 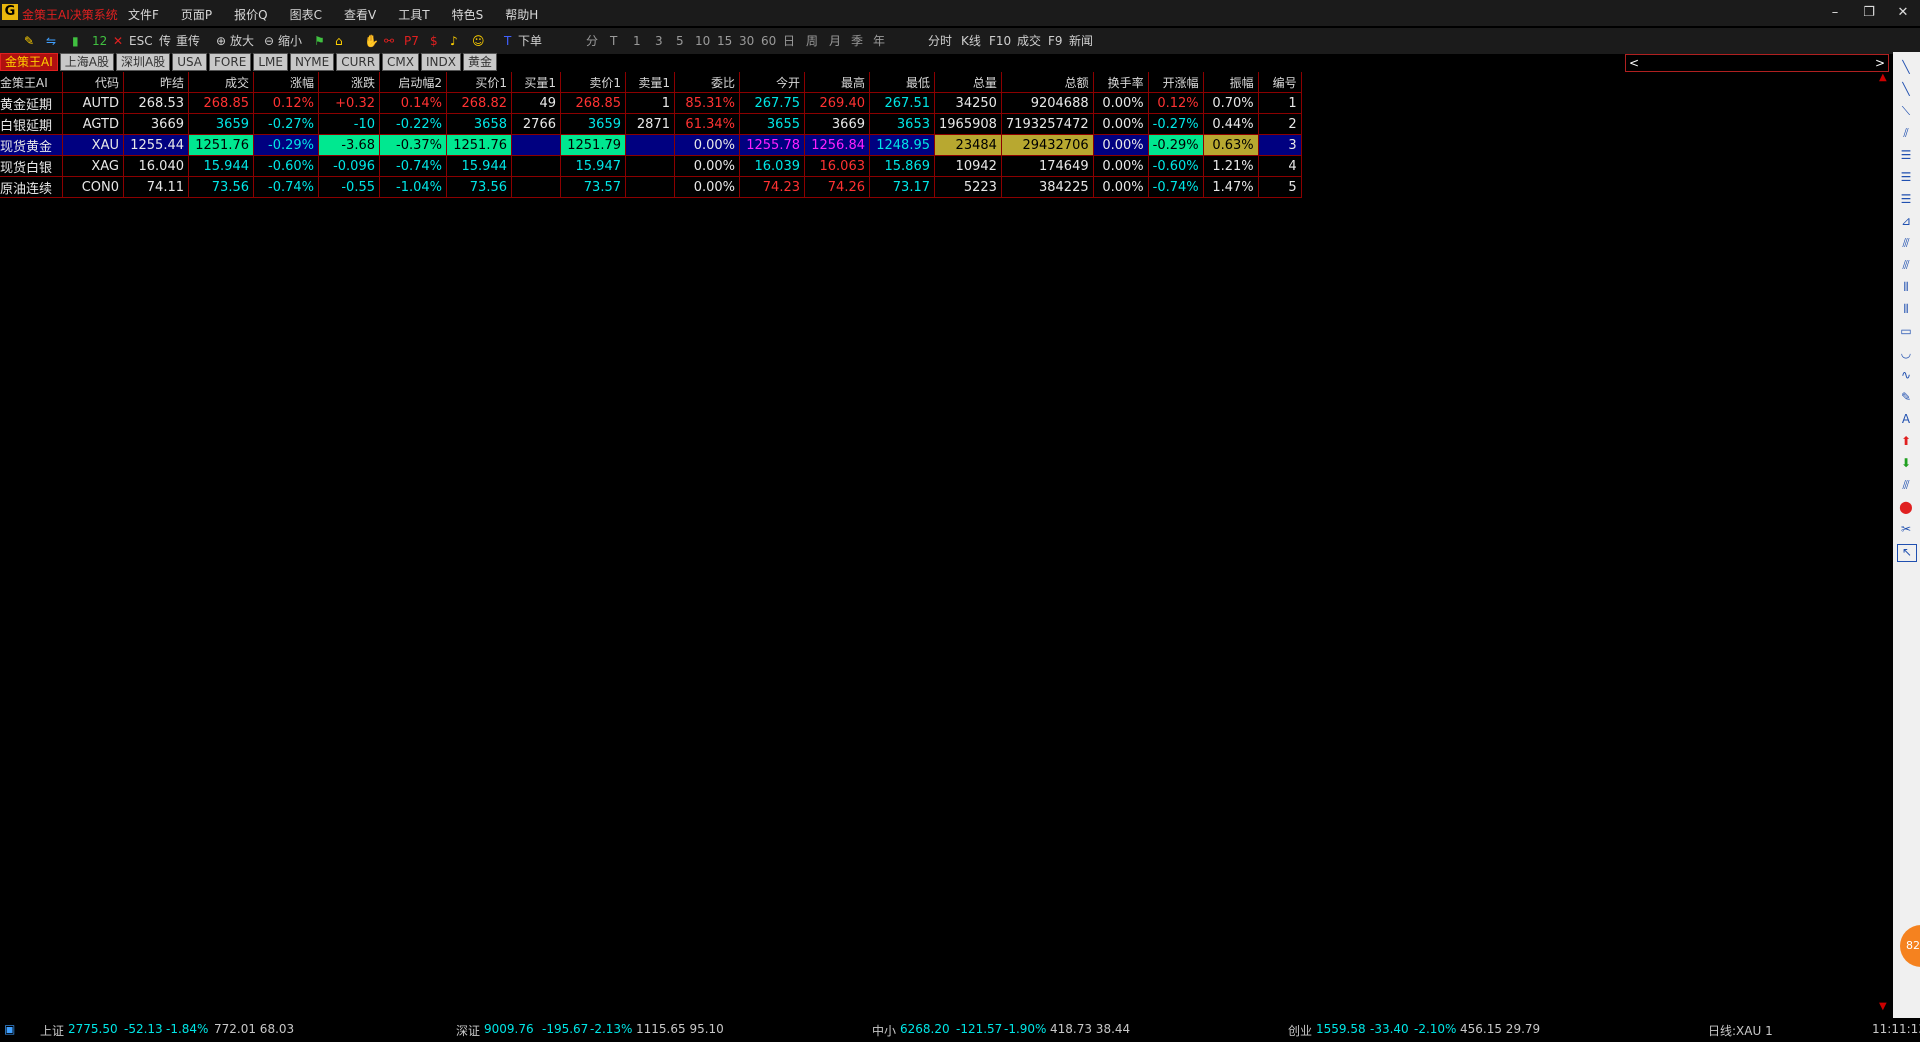 What do you see at coordinates (478, 41) in the screenshot?
I see `smiley-icon: ☺` at bounding box center [478, 41].